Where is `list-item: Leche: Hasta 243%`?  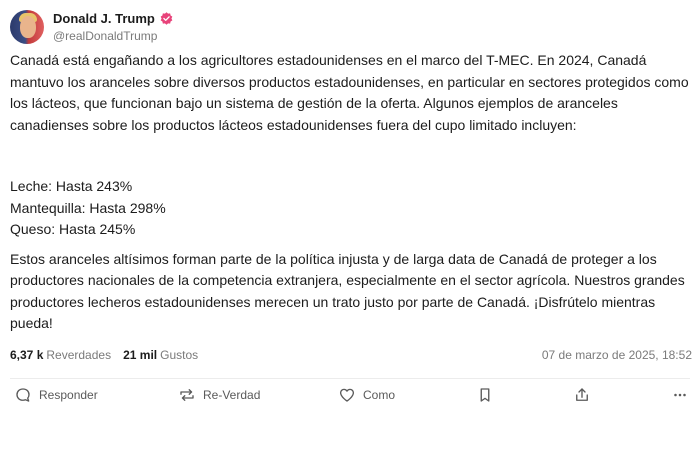
list-item: Leche: Hasta 243% is located at coordinates (71, 186).